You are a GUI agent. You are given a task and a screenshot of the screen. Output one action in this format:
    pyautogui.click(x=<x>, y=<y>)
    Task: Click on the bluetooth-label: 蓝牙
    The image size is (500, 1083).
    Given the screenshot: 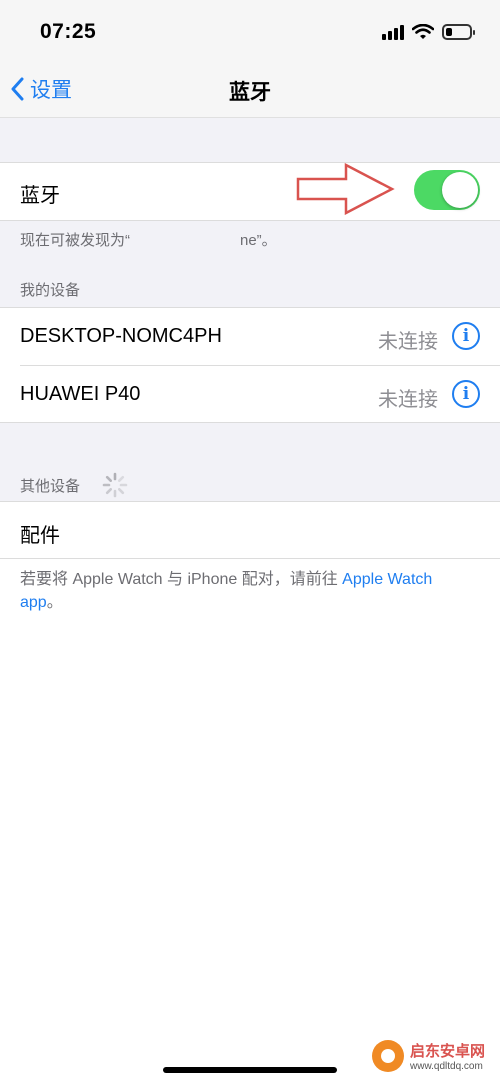 What is the action you would take?
    pyautogui.click(x=40, y=196)
    